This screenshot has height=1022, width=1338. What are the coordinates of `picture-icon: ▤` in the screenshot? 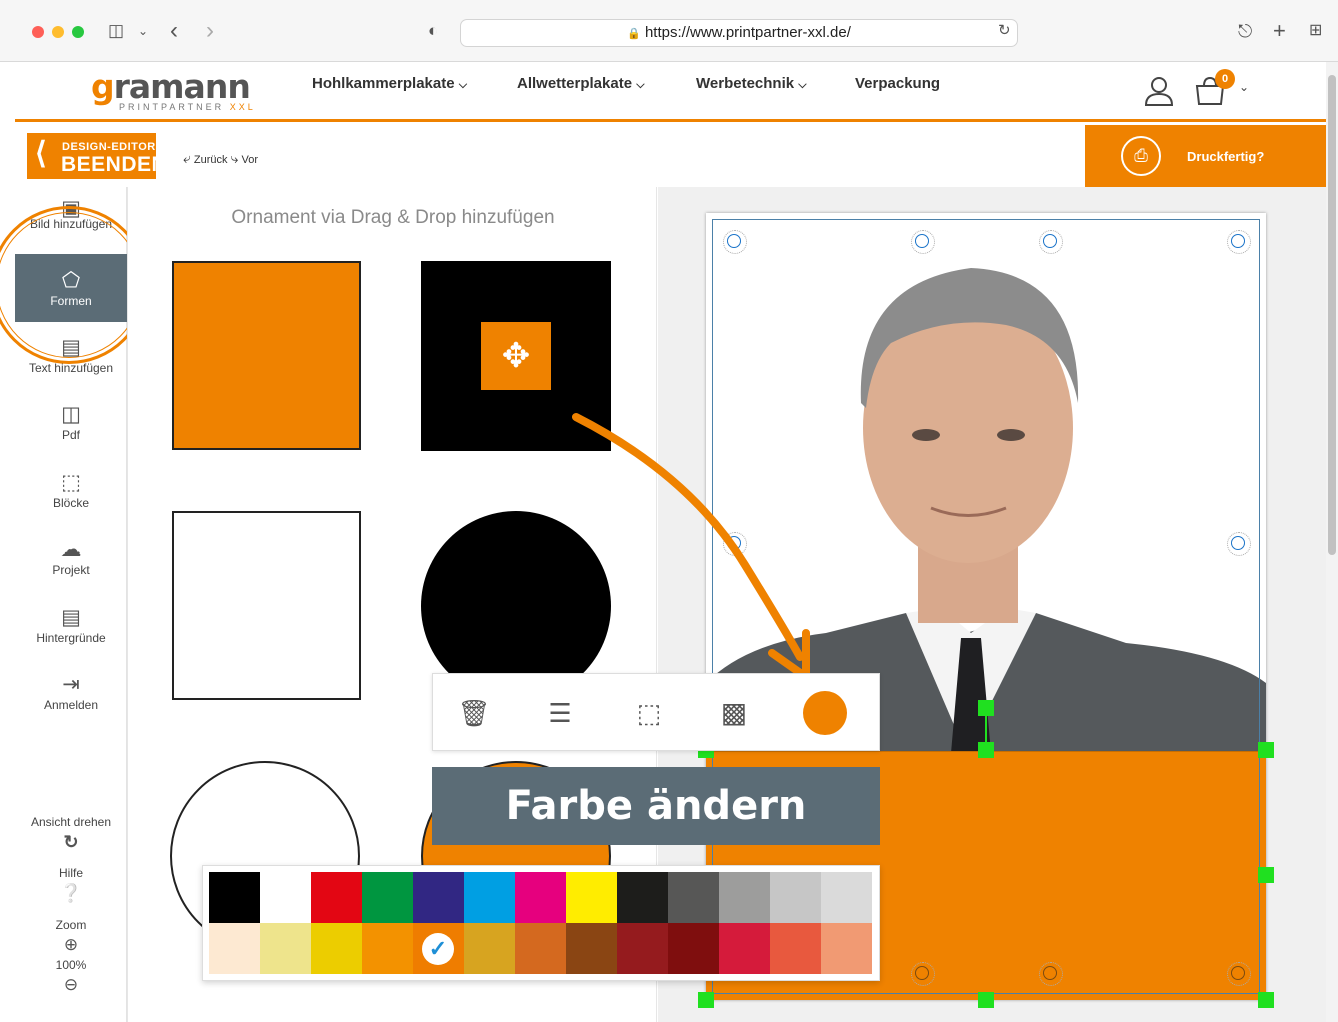 It's located at (71, 617).